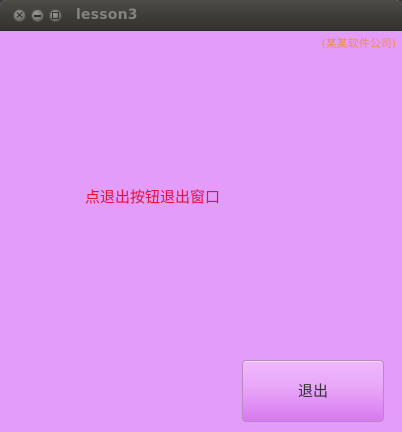  What do you see at coordinates (107, 15) in the screenshot?
I see `window-title: lesson3` at bounding box center [107, 15].